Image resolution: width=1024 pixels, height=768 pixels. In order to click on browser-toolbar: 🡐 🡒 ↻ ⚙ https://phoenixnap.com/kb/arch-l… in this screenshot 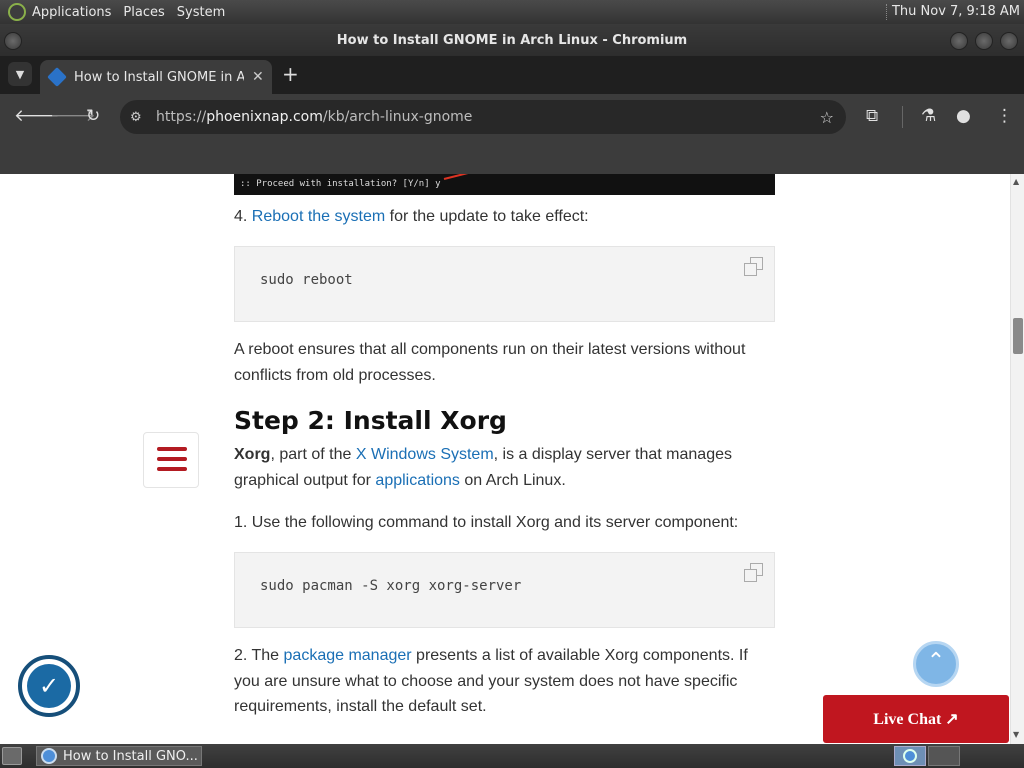, I will do `click(512, 117)`.